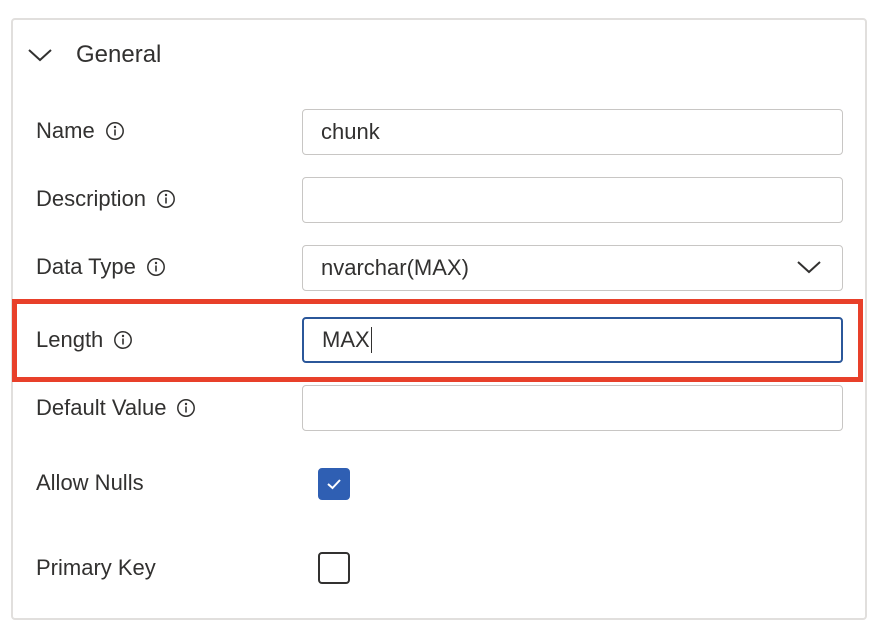 This screenshot has width=882, height=638. Describe the element at coordinates (86, 266) in the screenshot. I see `data-type-label-text: Data Type` at that location.